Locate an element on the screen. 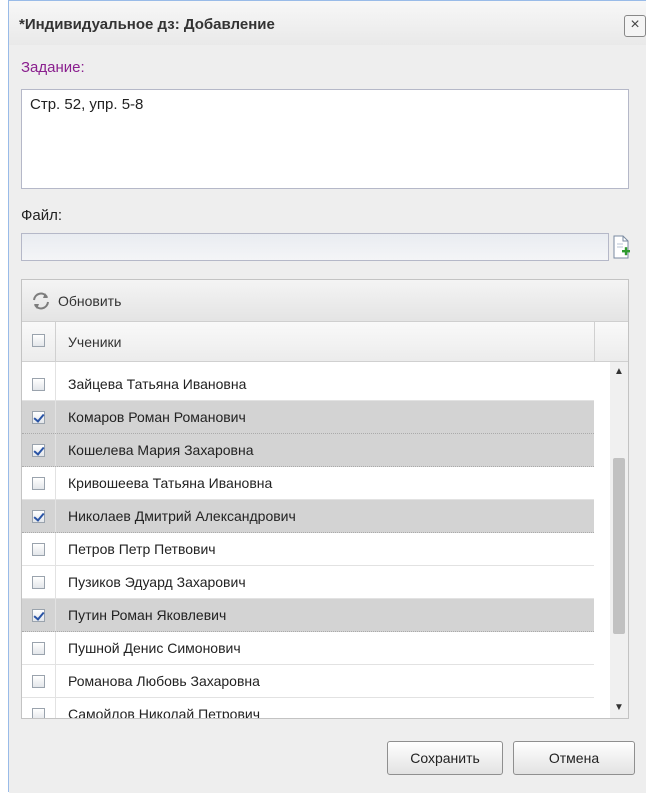 The width and height of the screenshot is (646, 793). student-name: Пузиков Эдуард Захарович is located at coordinates (157, 582).